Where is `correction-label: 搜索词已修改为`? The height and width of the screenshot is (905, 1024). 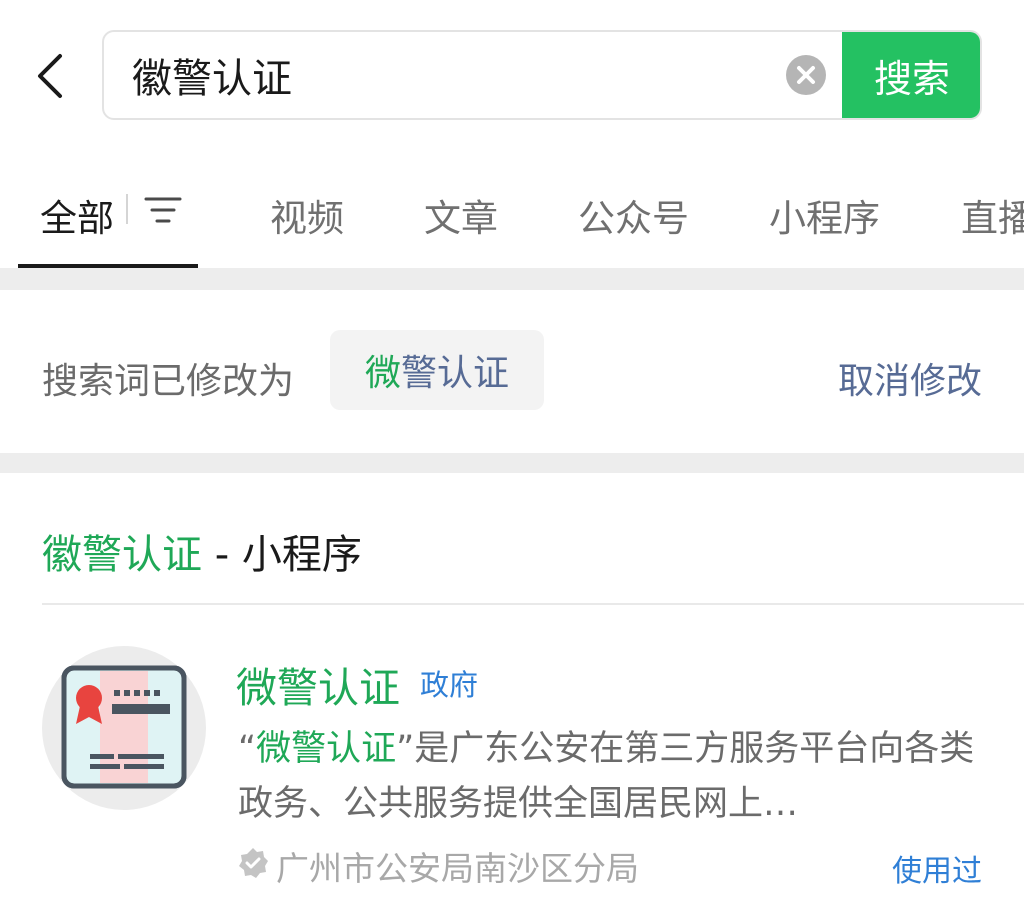 correction-label: 搜索词已修改为 is located at coordinates (168, 381).